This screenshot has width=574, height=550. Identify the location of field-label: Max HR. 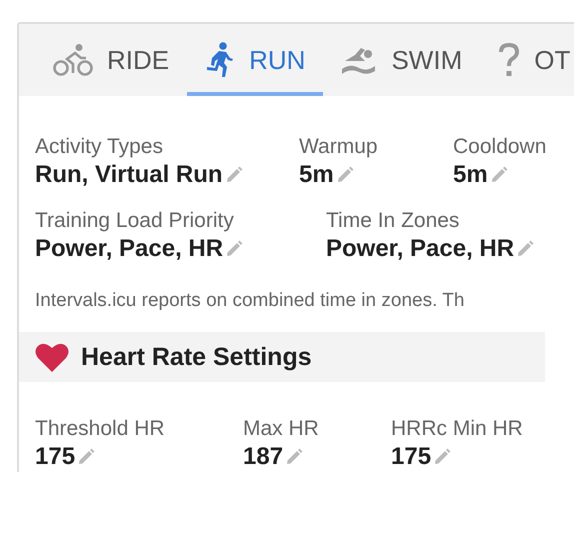
(281, 429).